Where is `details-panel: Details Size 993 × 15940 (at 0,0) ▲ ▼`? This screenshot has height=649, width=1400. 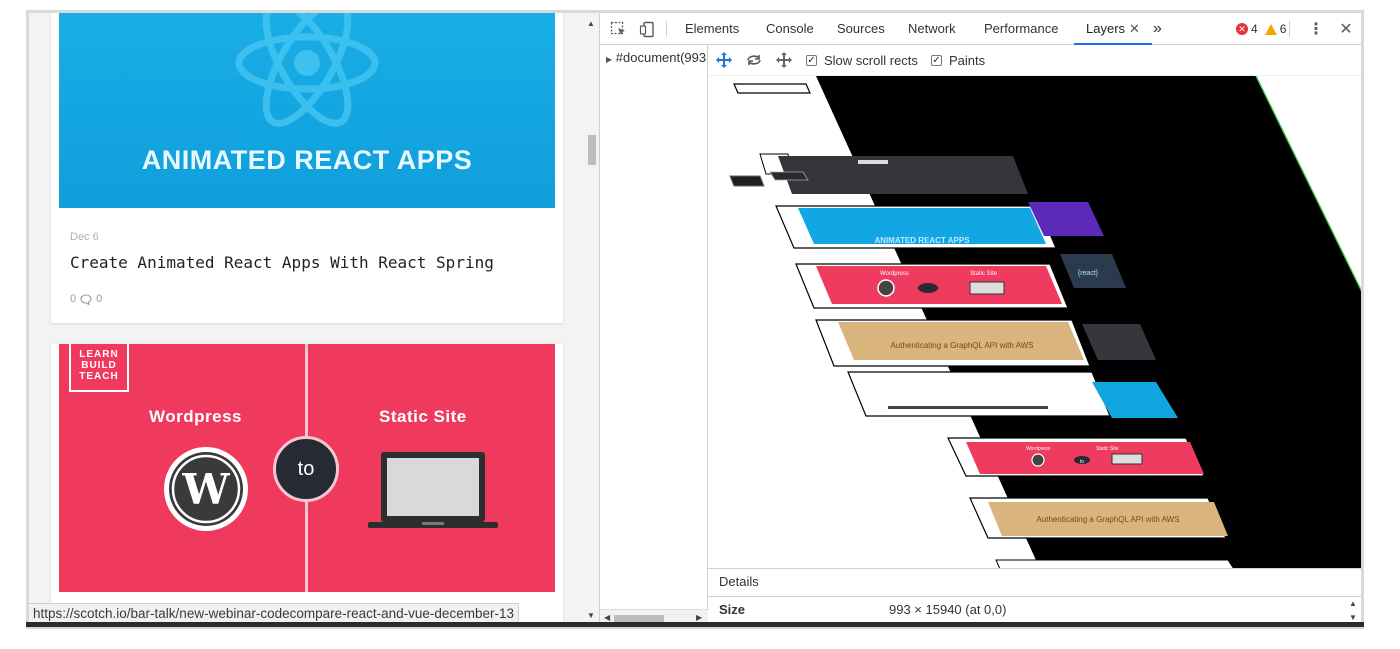
details-panel: Details Size 993 × 15940 (at 0,0) ▲ ▼ is located at coordinates (1034, 597).